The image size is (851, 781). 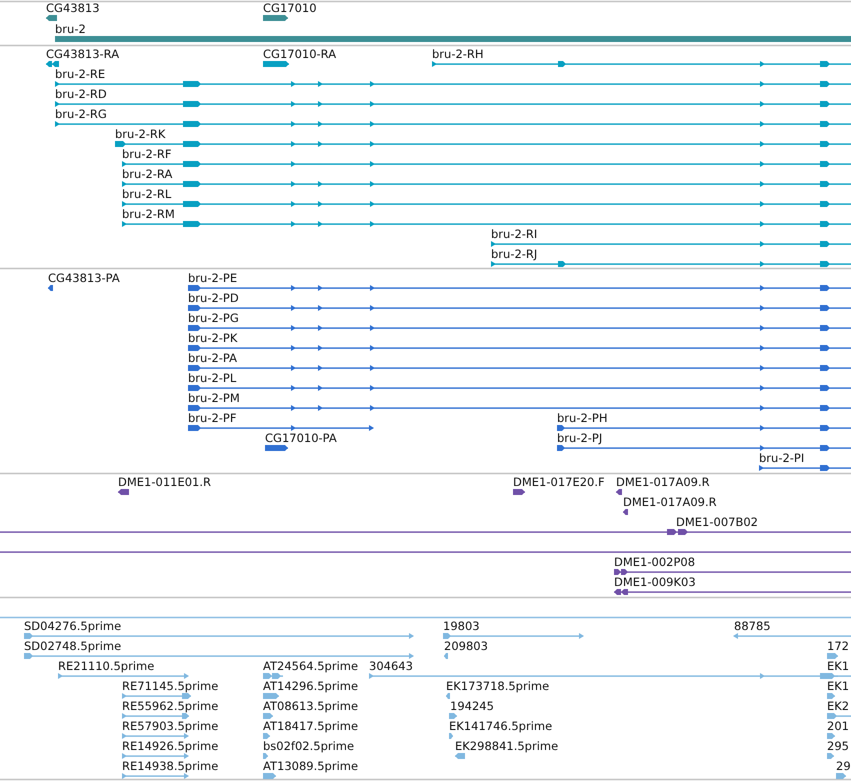 What do you see at coordinates (213, 278) in the screenshot?
I see `feature-label: bru-2-PE` at bounding box center [213, 278].